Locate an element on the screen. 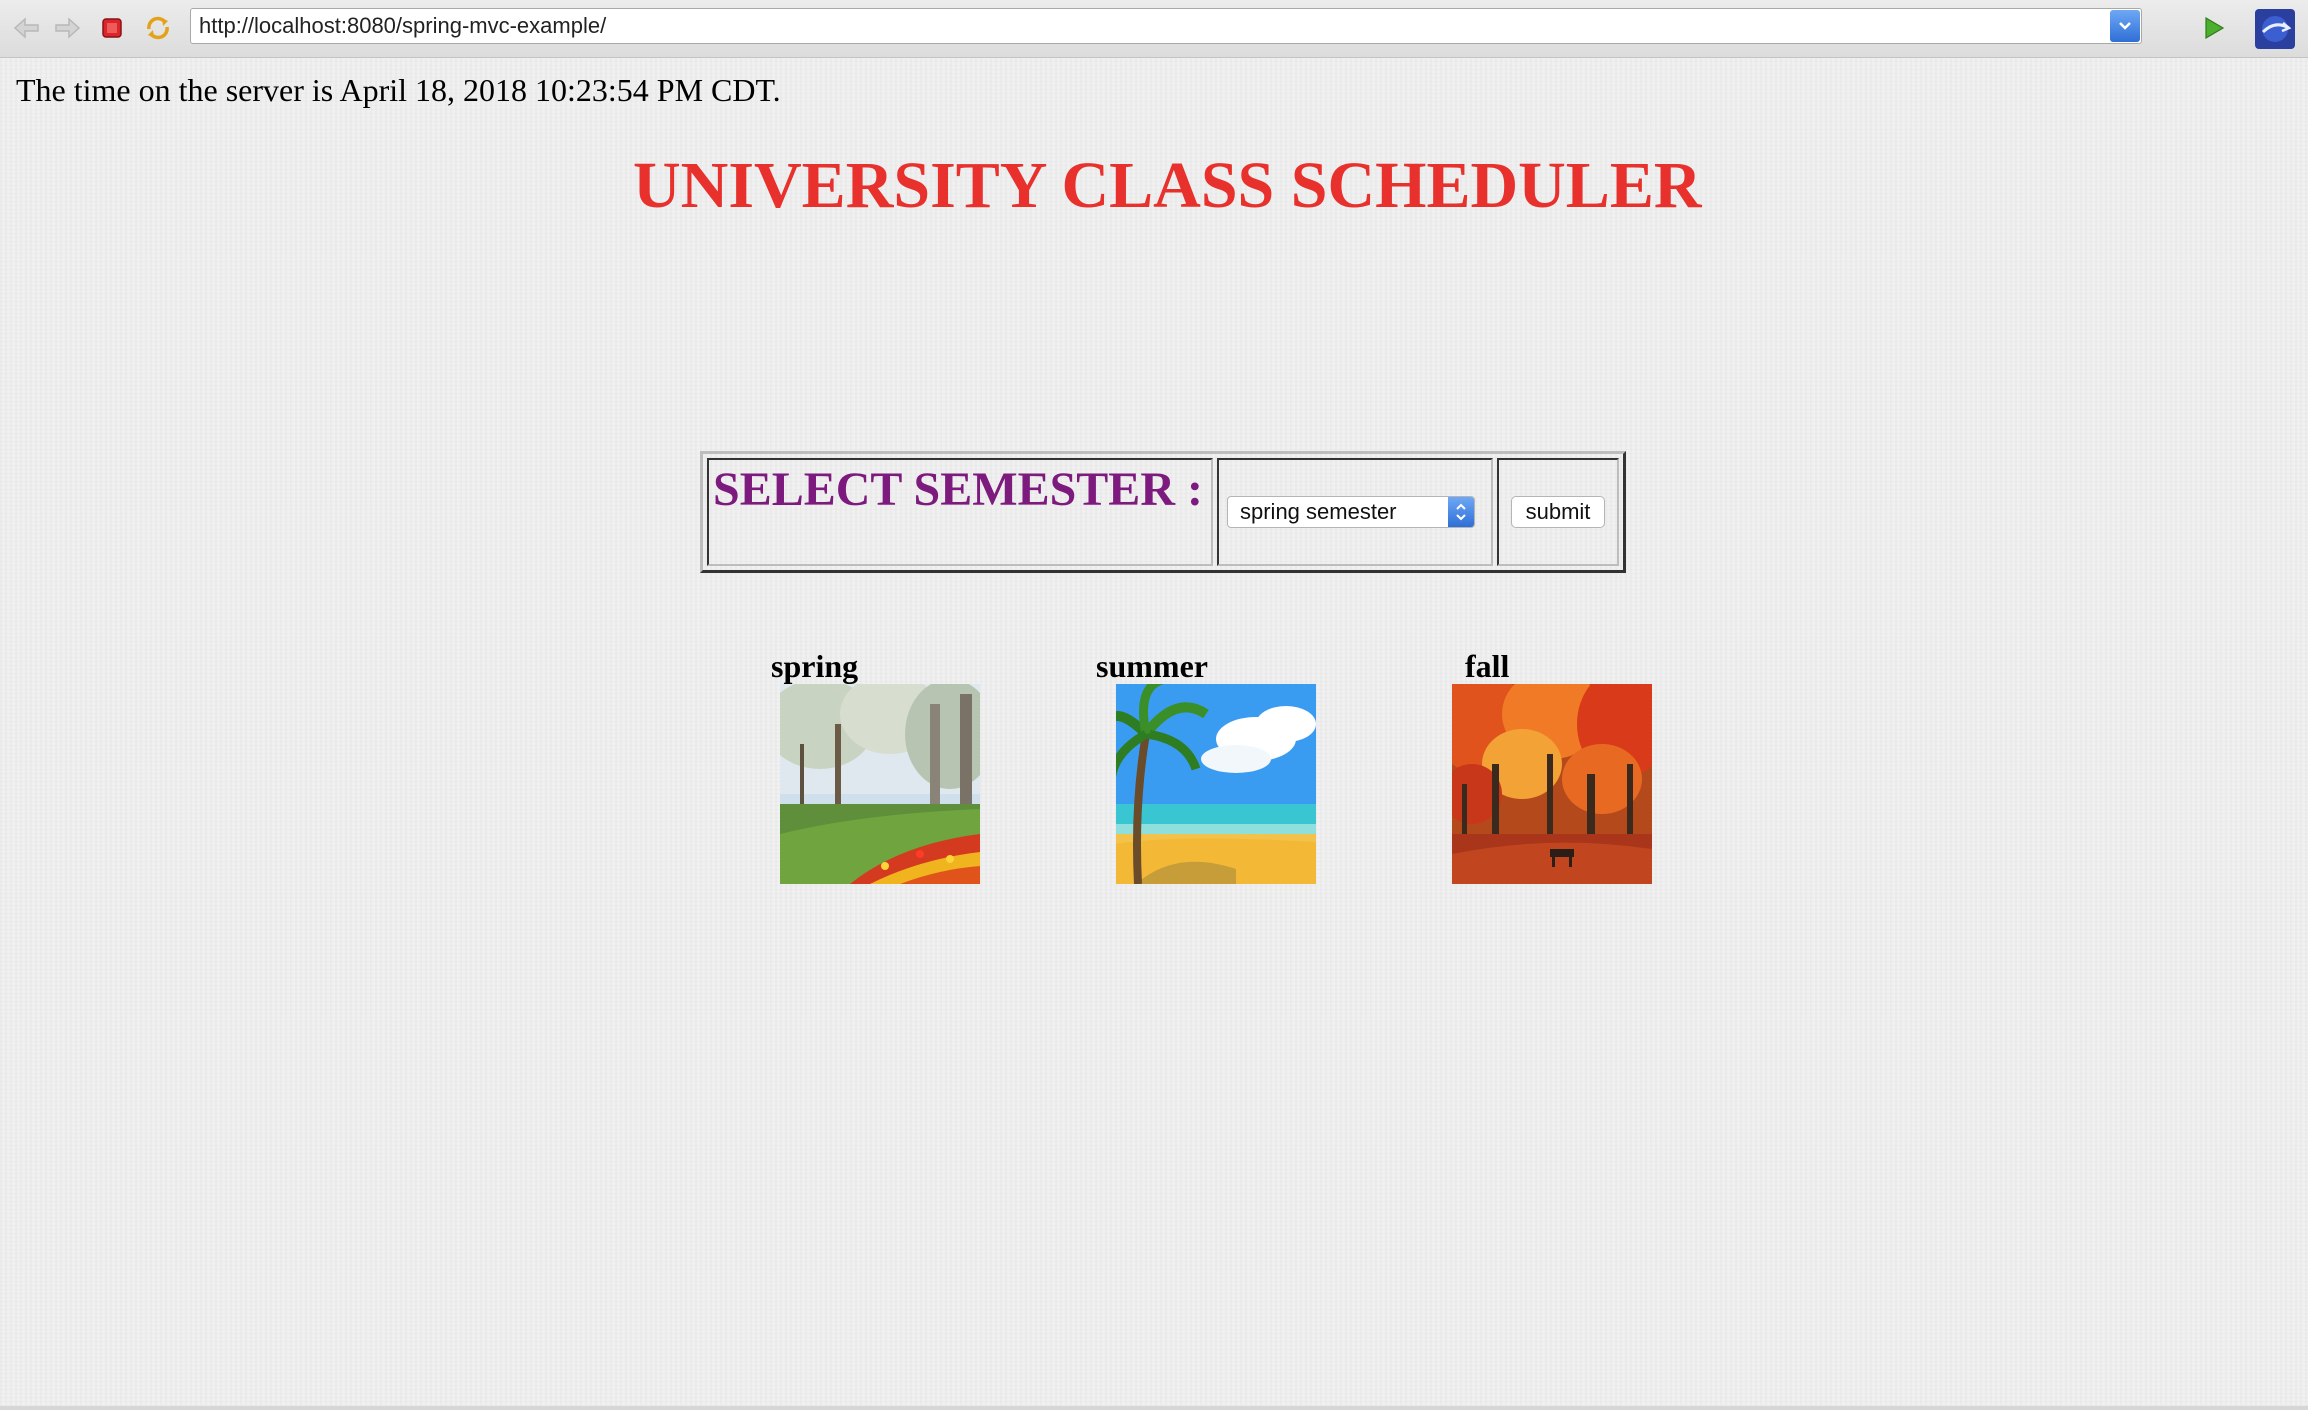 Image resolution: width=2308 pixels, height=1410 pixels. season-label-fall: fall is located at coordinates (1487, 666).